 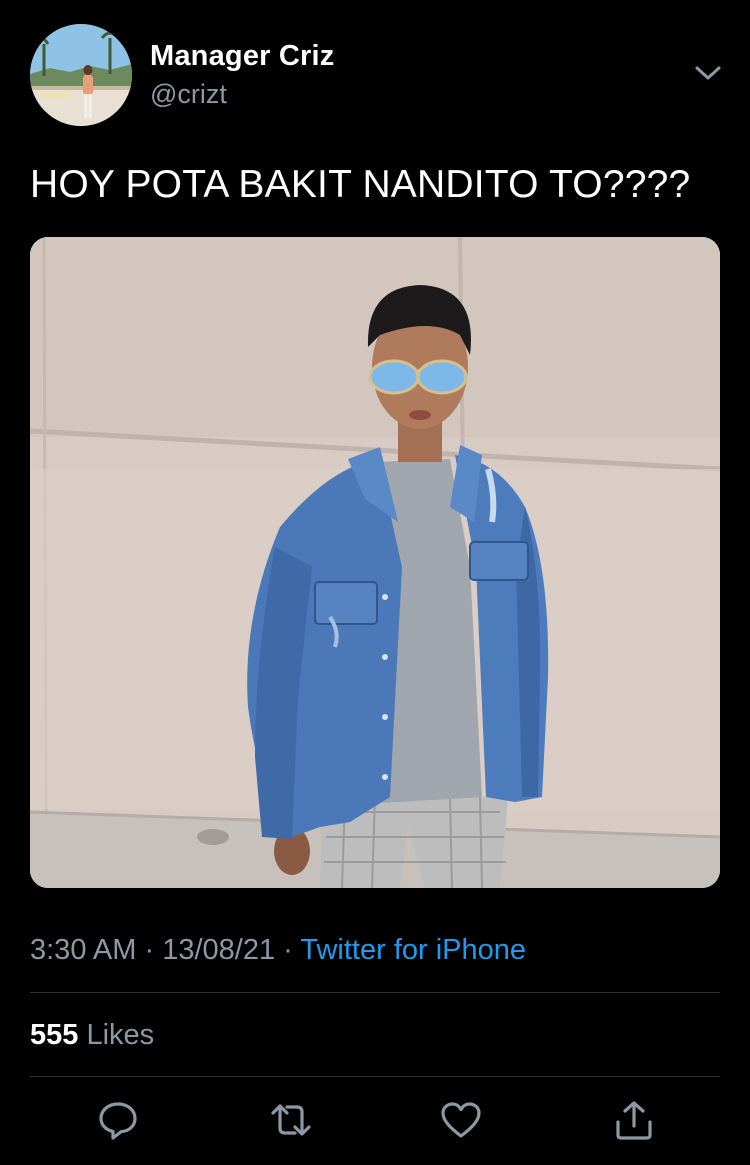 I want to click on avatar, so click(x=81, y=75).